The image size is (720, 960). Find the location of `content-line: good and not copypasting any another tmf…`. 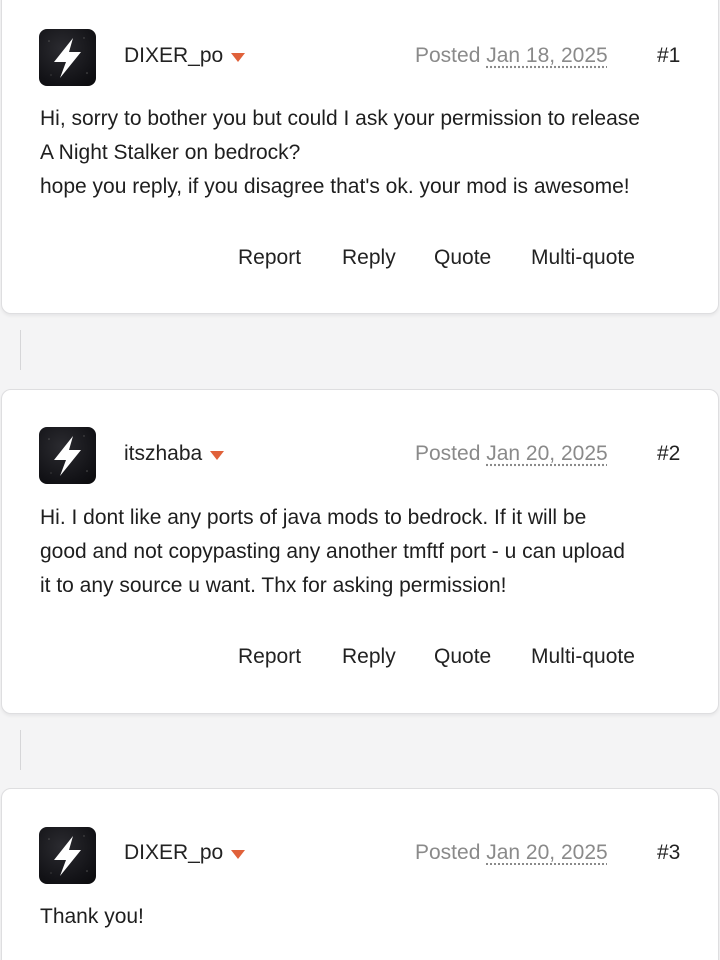

content-line: good and not copypasting any another tmf… is located at coordinates (332, 551).